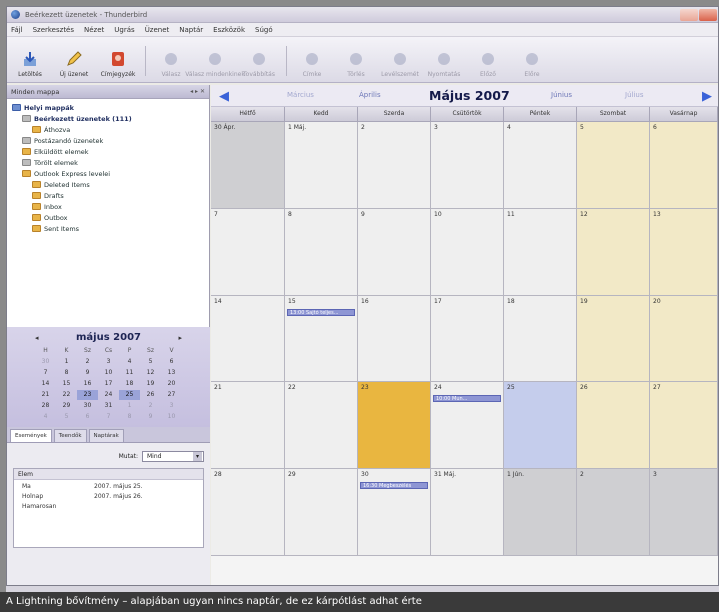 This screenshot has width=719, height=612. I want to click on mini-cal-day: 16, so click(87, 384).